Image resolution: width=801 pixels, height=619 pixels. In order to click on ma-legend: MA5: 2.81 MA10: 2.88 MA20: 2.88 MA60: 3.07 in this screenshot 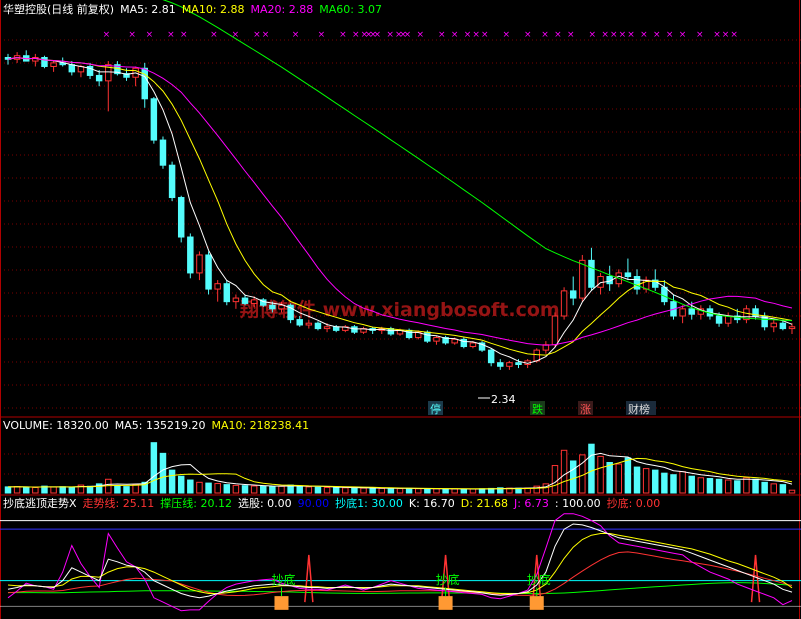, I will do `click(254, 9)`.